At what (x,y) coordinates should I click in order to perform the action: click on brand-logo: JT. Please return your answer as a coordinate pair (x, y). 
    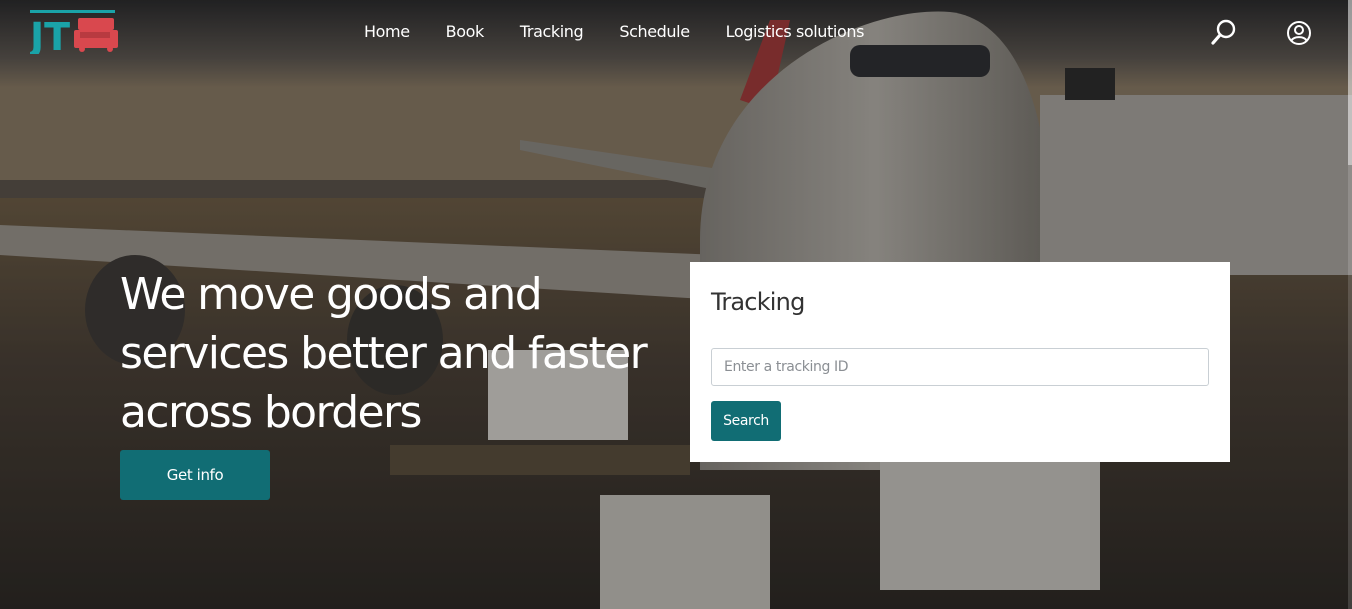
    Looking at the image, I should click on (72, 34).